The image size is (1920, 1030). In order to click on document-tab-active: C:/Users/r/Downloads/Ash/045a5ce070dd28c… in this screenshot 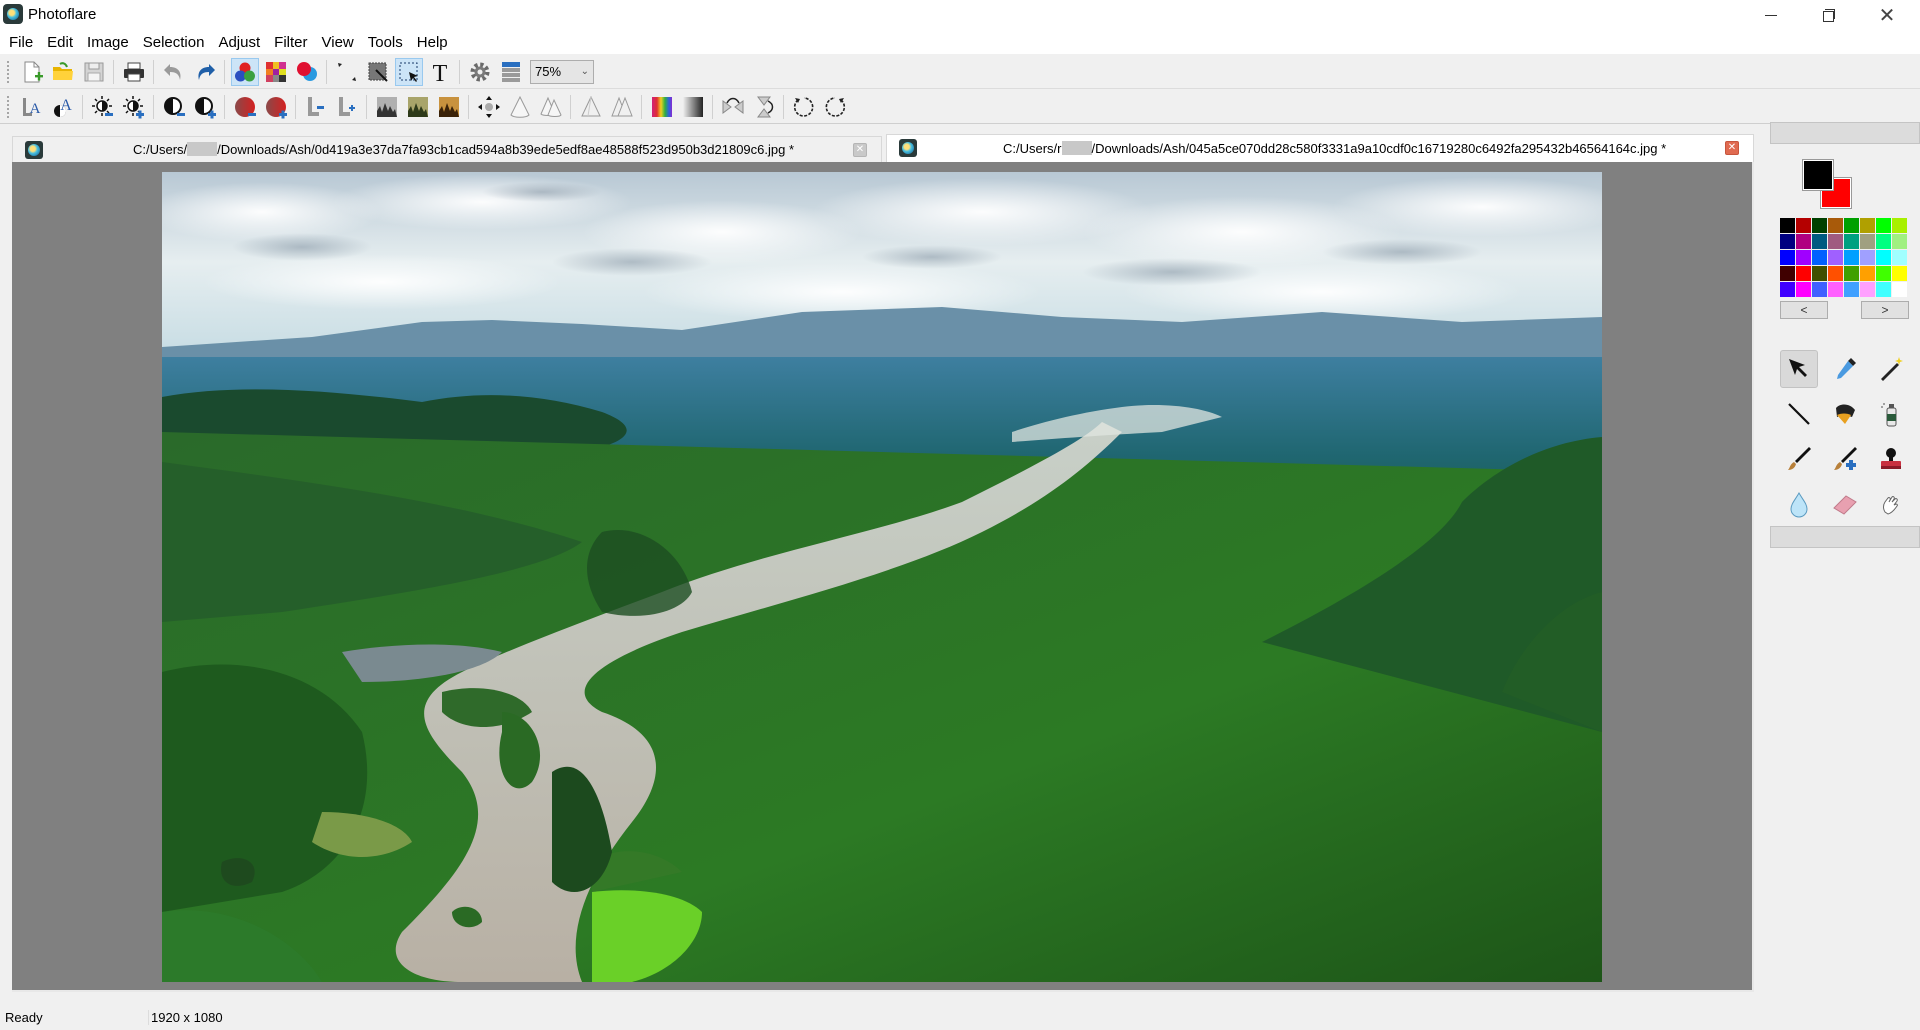, I will do `click(1320, 148)`.